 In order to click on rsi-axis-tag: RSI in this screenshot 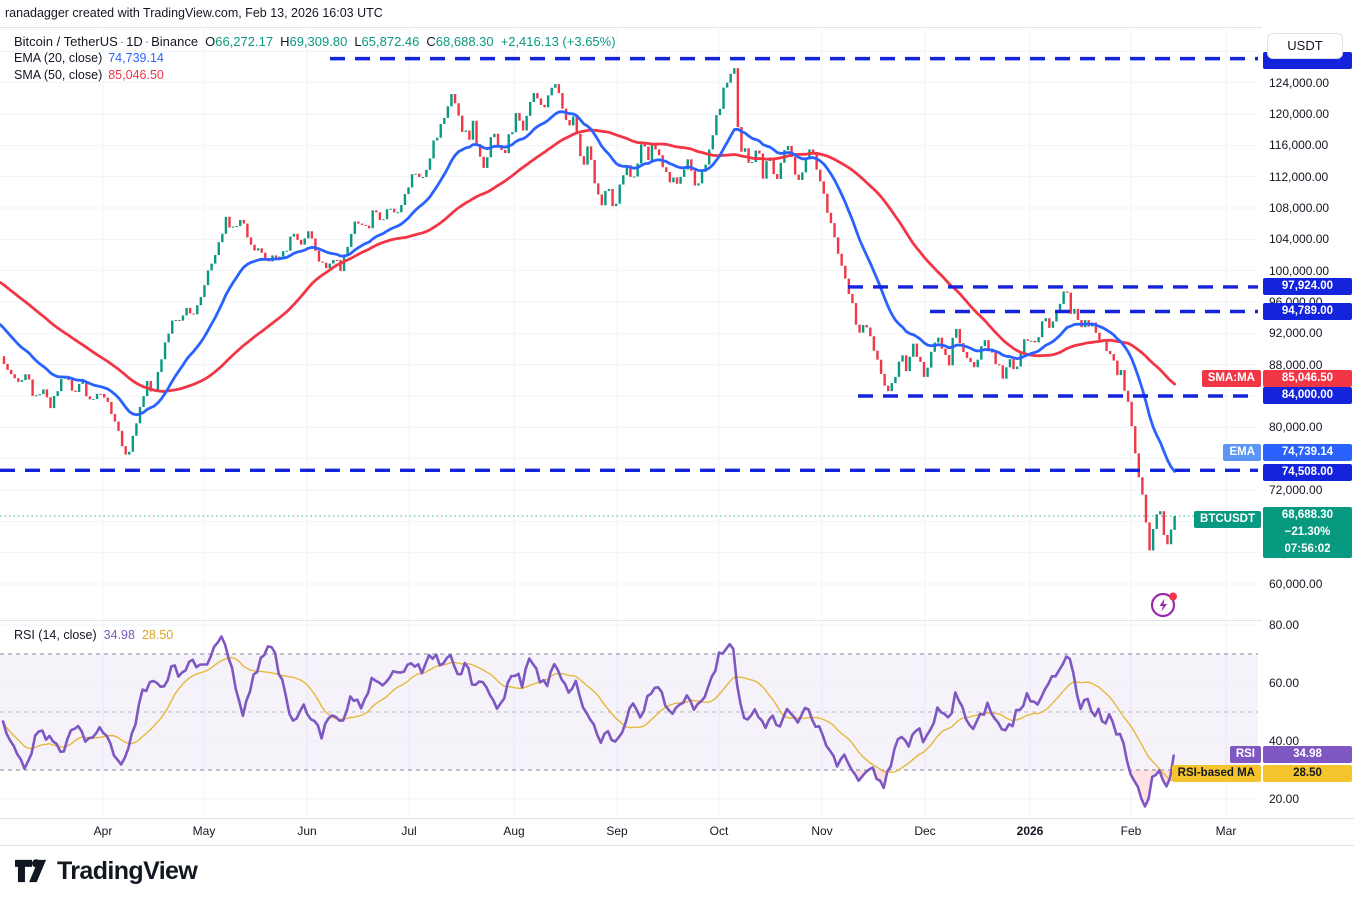, I will do `click(1245, 754)`.